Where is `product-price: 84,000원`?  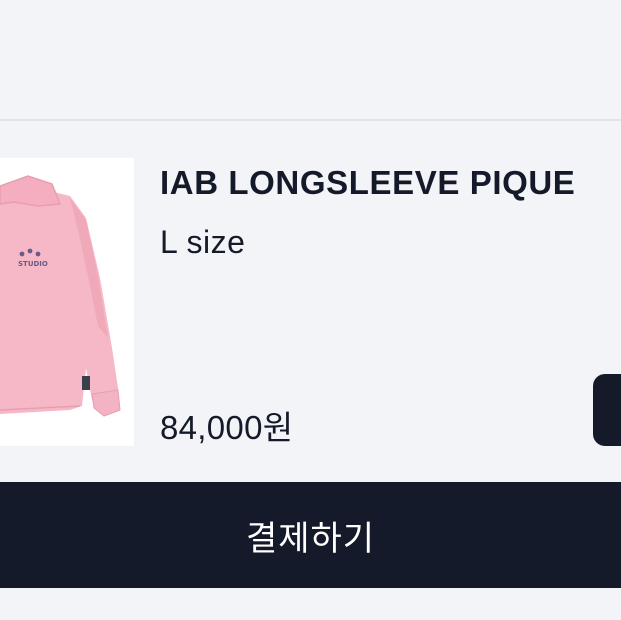
product-price: 84,000원 is located at coordinates (227, 427).